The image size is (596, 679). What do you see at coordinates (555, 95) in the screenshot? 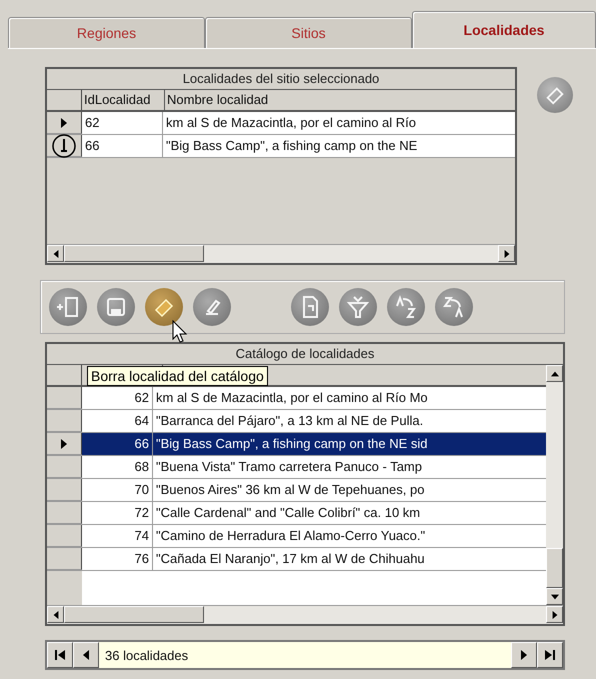
I see `eraser-button` at bounding box center [555, 95].